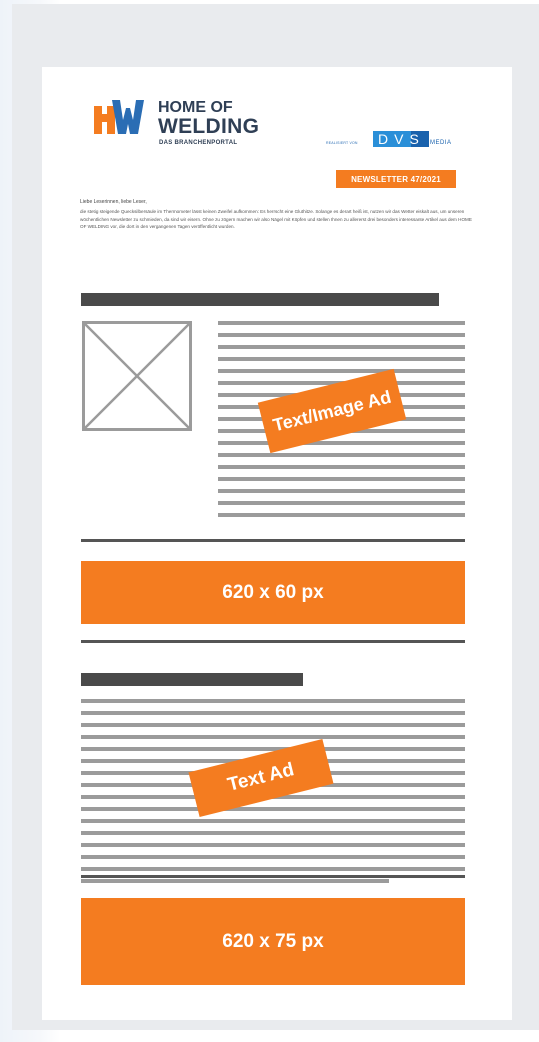  What do you see at coordinates (195, 107) in the screenshot?
I see `logo-title-line1: HOME OF` at bounding box center [195, 107].